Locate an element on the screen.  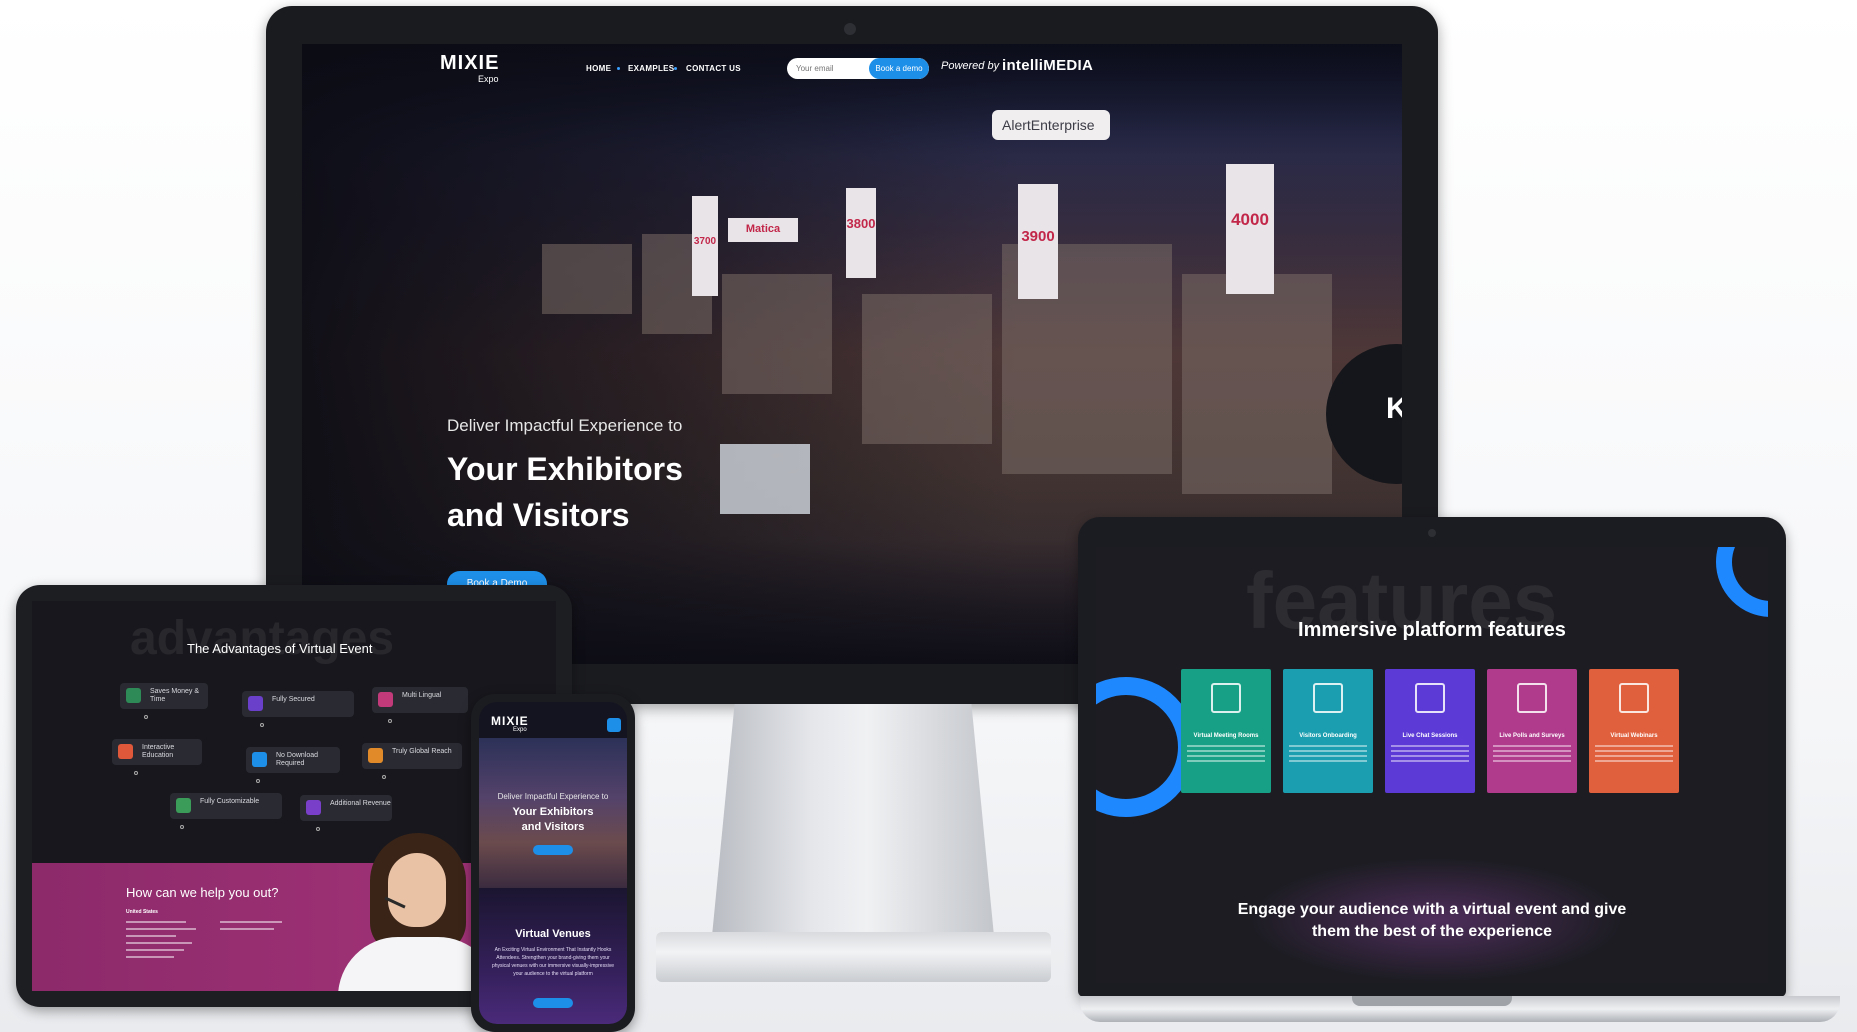
phone-hero-subtitle: Deliver Impactful Experience to is located at coordinates (553, 796).